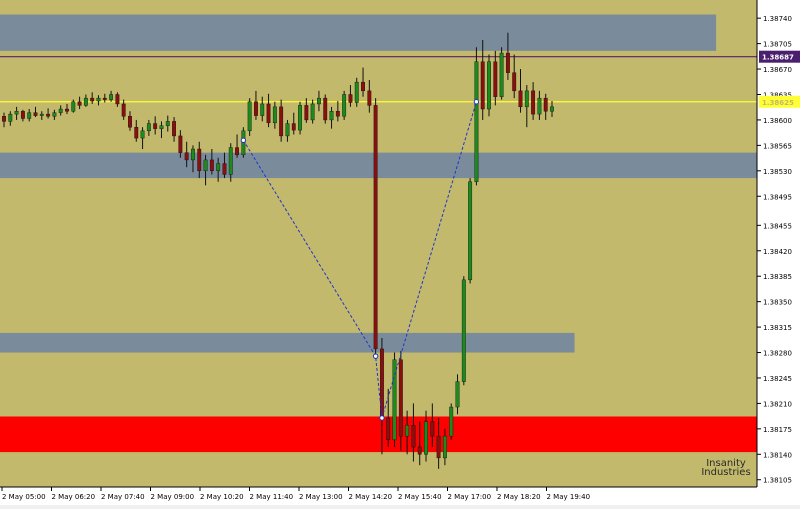  What do you see at coordinates (519, 497) in the screenshot?
I see `x-tick-label: 2 May 18:20` at bounding box center [519, 497].